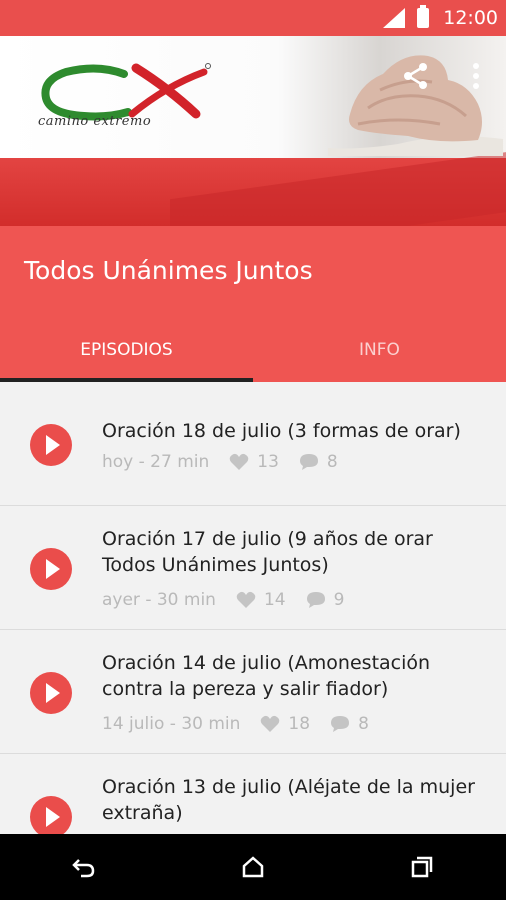 This screenshot has width=506, height=900. Describe the element at coordinates (126, 355) in the screenshot. I see `tab-episodios: EPISODIOS` at that location.